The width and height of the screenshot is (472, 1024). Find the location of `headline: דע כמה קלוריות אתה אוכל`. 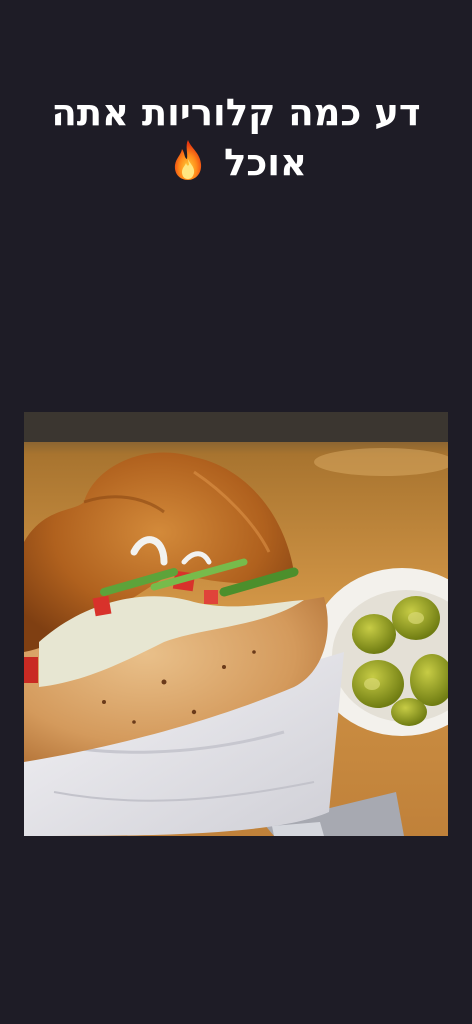

headline: דע כמה קלוריות אתה אוכל is located at coordinates (236, 141).